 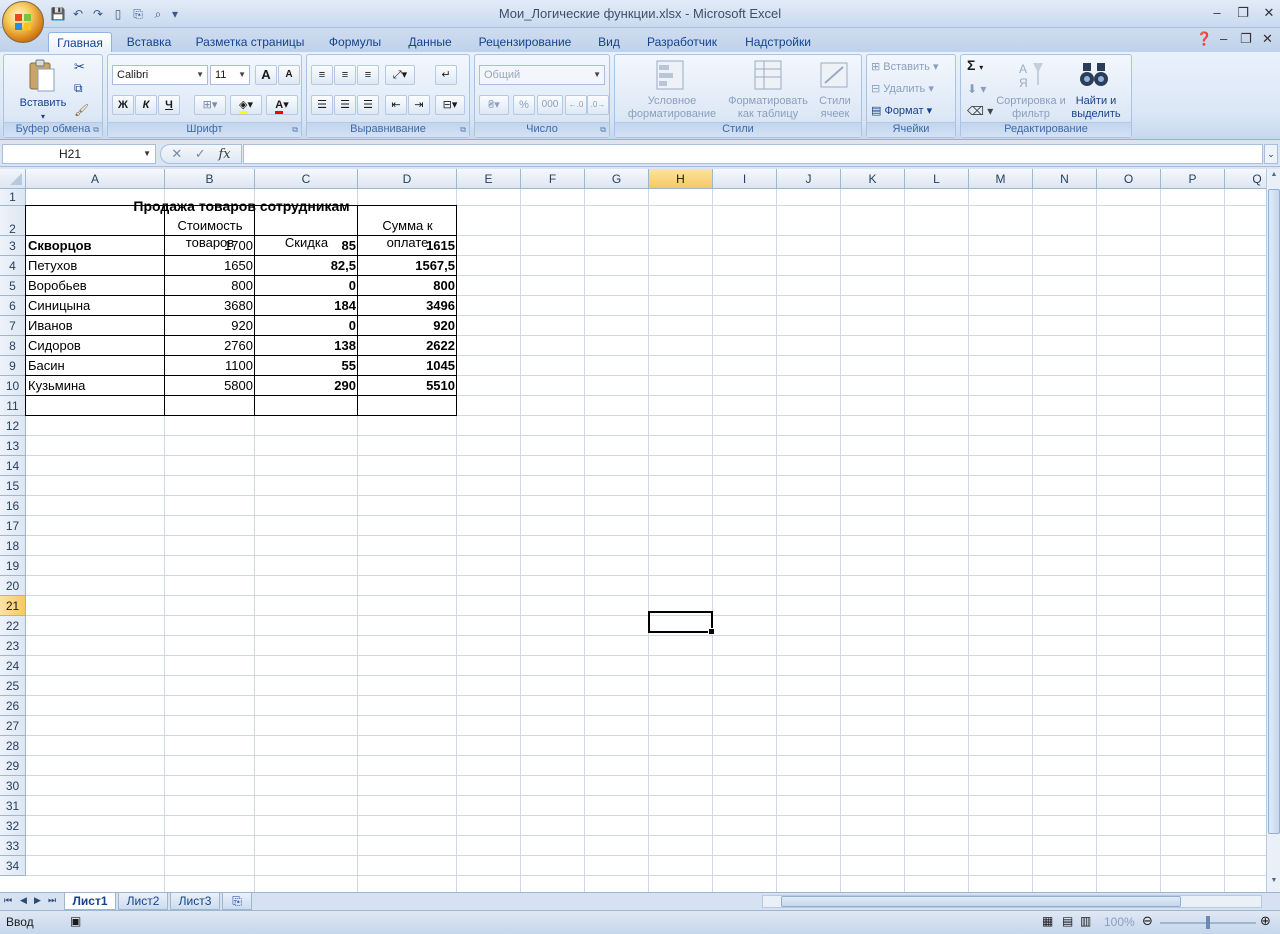 I want to click on zoom-out-icon: ⊖, so click(x=1147, y=921).